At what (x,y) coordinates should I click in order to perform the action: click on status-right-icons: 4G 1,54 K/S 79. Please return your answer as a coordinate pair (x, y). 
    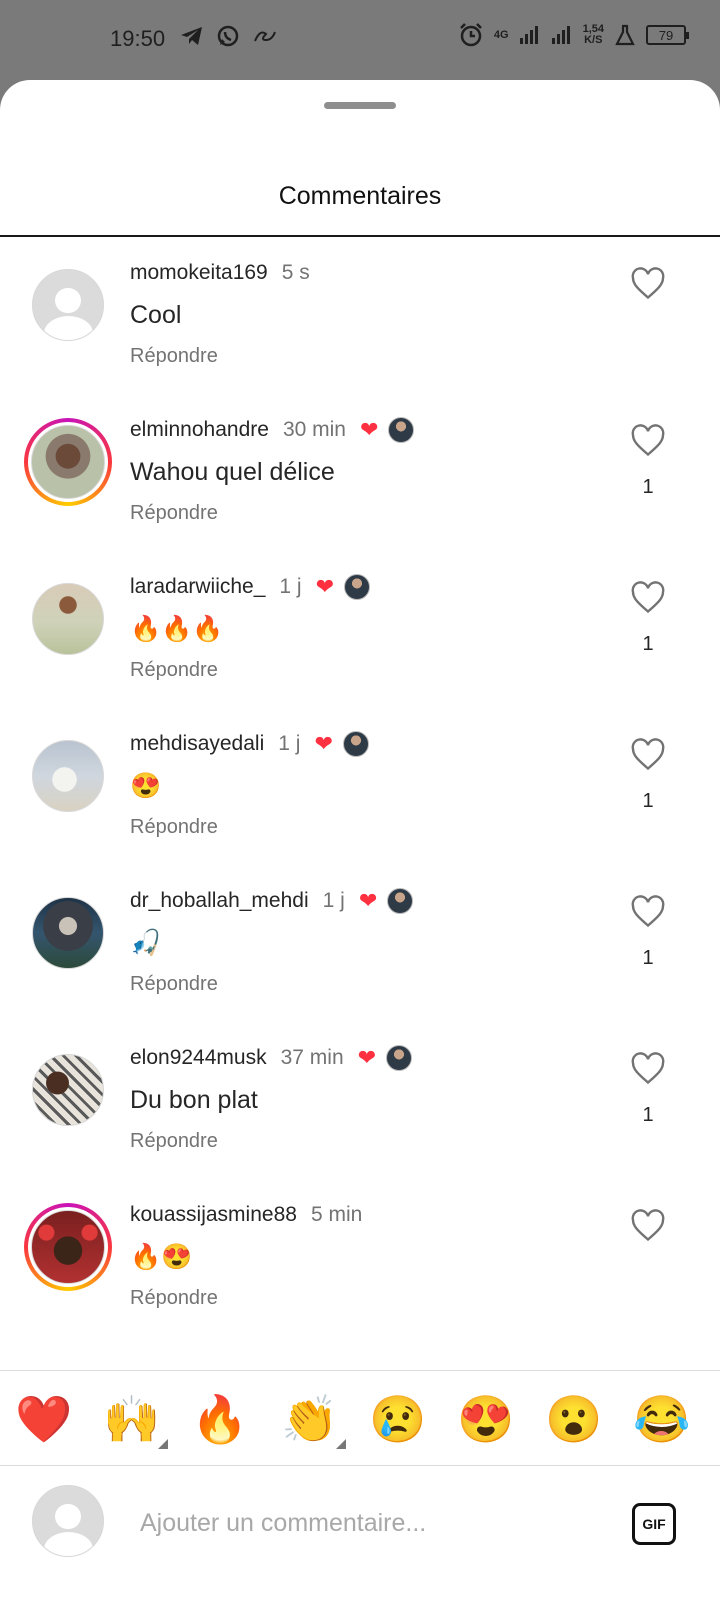
    Looking at the image, I should click on (573, 35).